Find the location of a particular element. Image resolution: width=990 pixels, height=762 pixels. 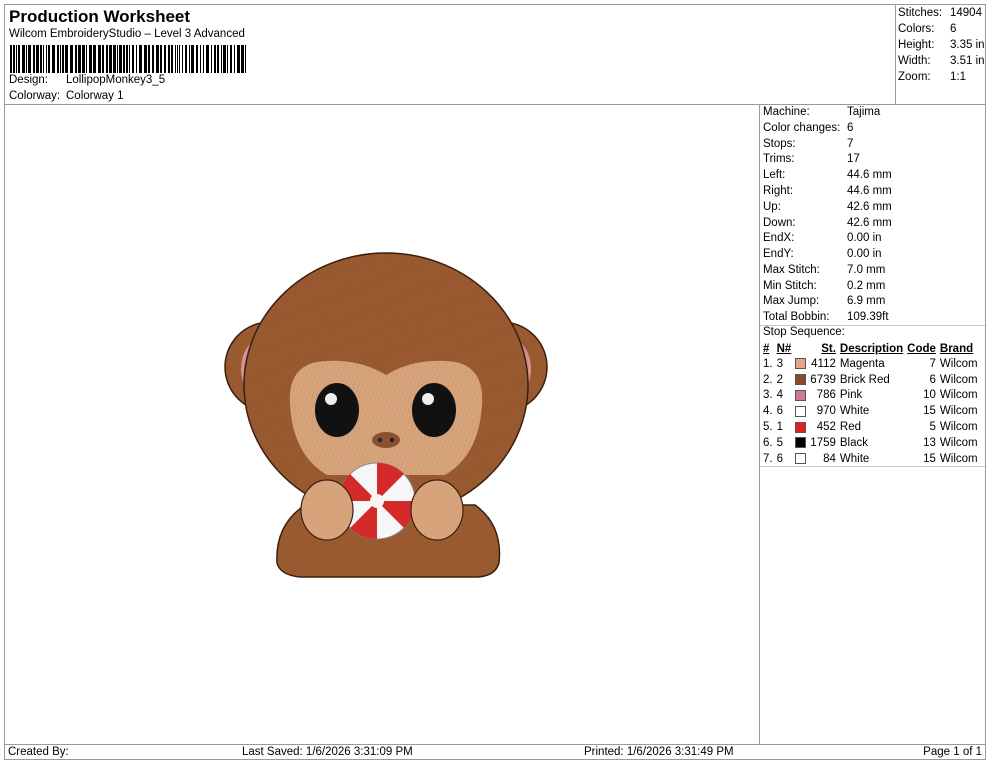

property-label: Color changes: is located at coordinates (802, 128).